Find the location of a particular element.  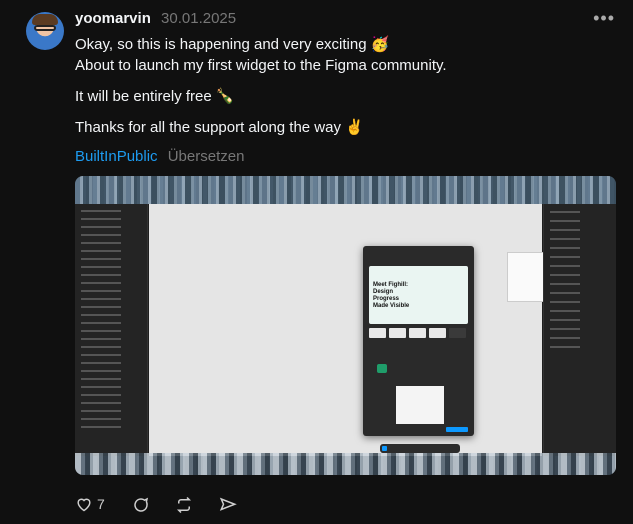

figma-toolbar is located at coordinates (420, 448).